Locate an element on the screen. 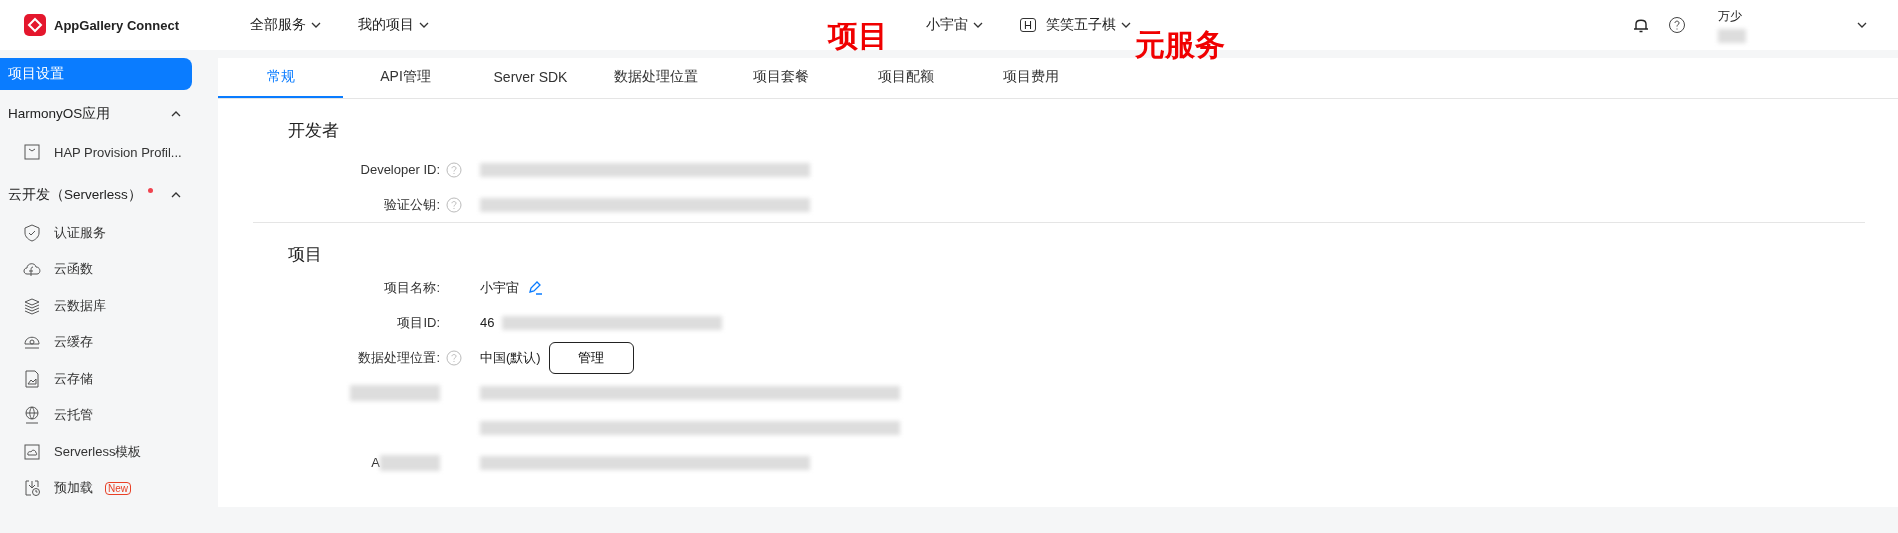 The image size is (1898, 533). project-switcher: 小宇宙 is located at coordinates (955, 25).